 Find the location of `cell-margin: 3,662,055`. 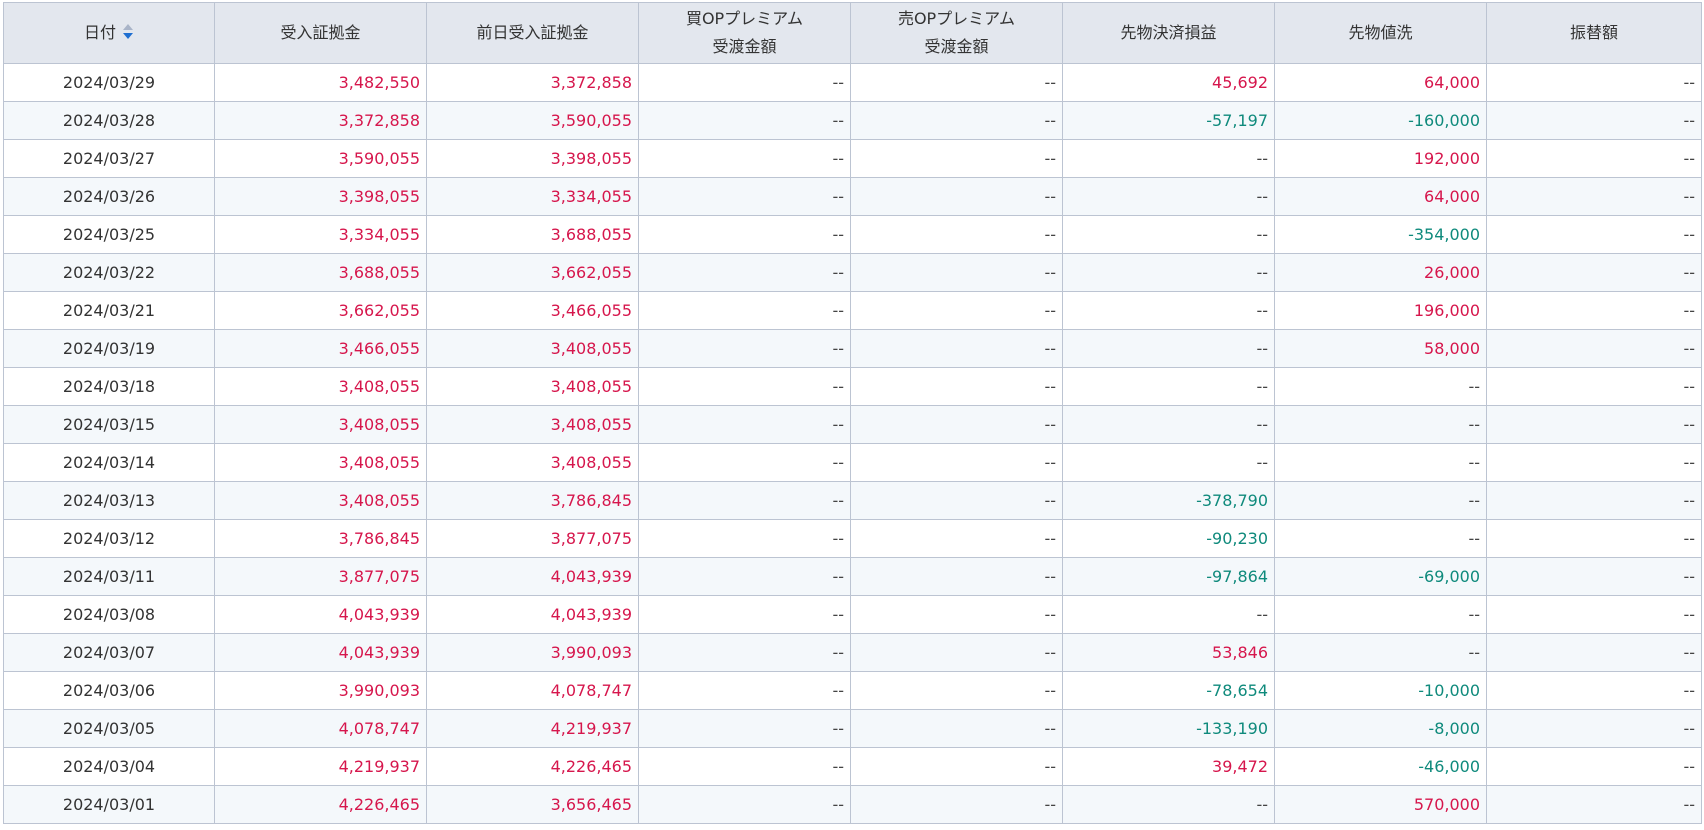

cell-margin: 3,662,055 is located at coordinates (320, 310).